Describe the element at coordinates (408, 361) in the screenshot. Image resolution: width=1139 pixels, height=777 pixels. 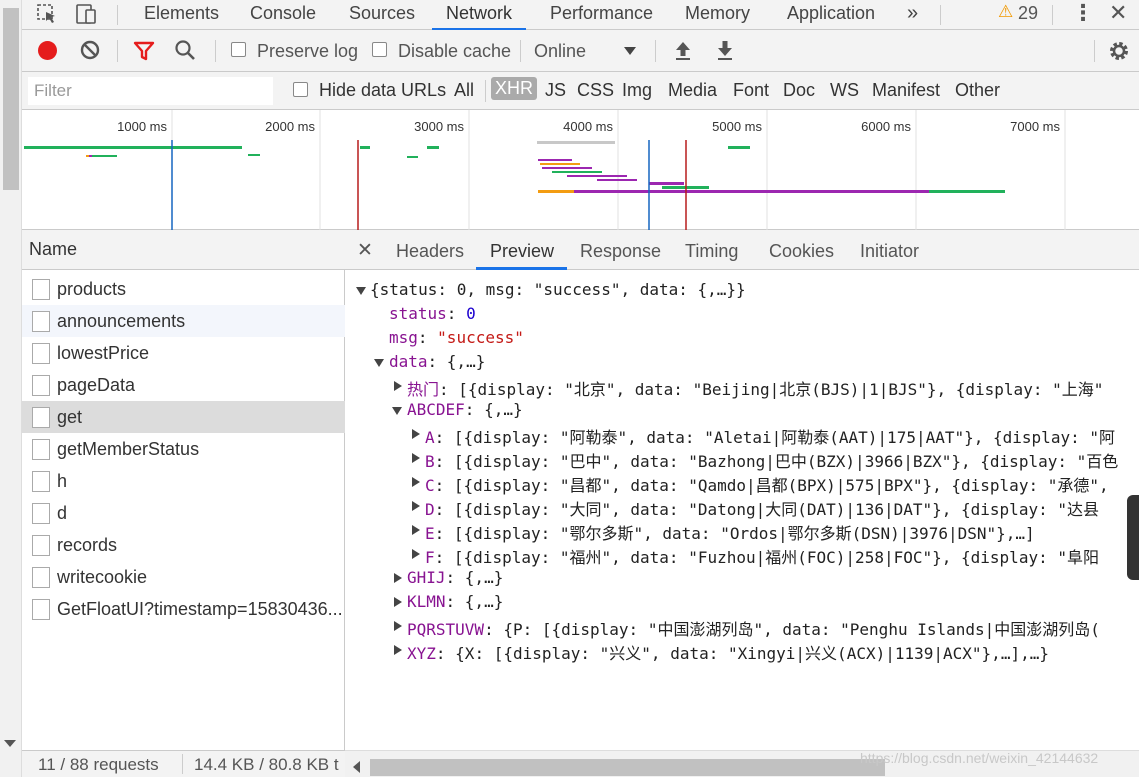
I see `json-key-data: data` at that location.